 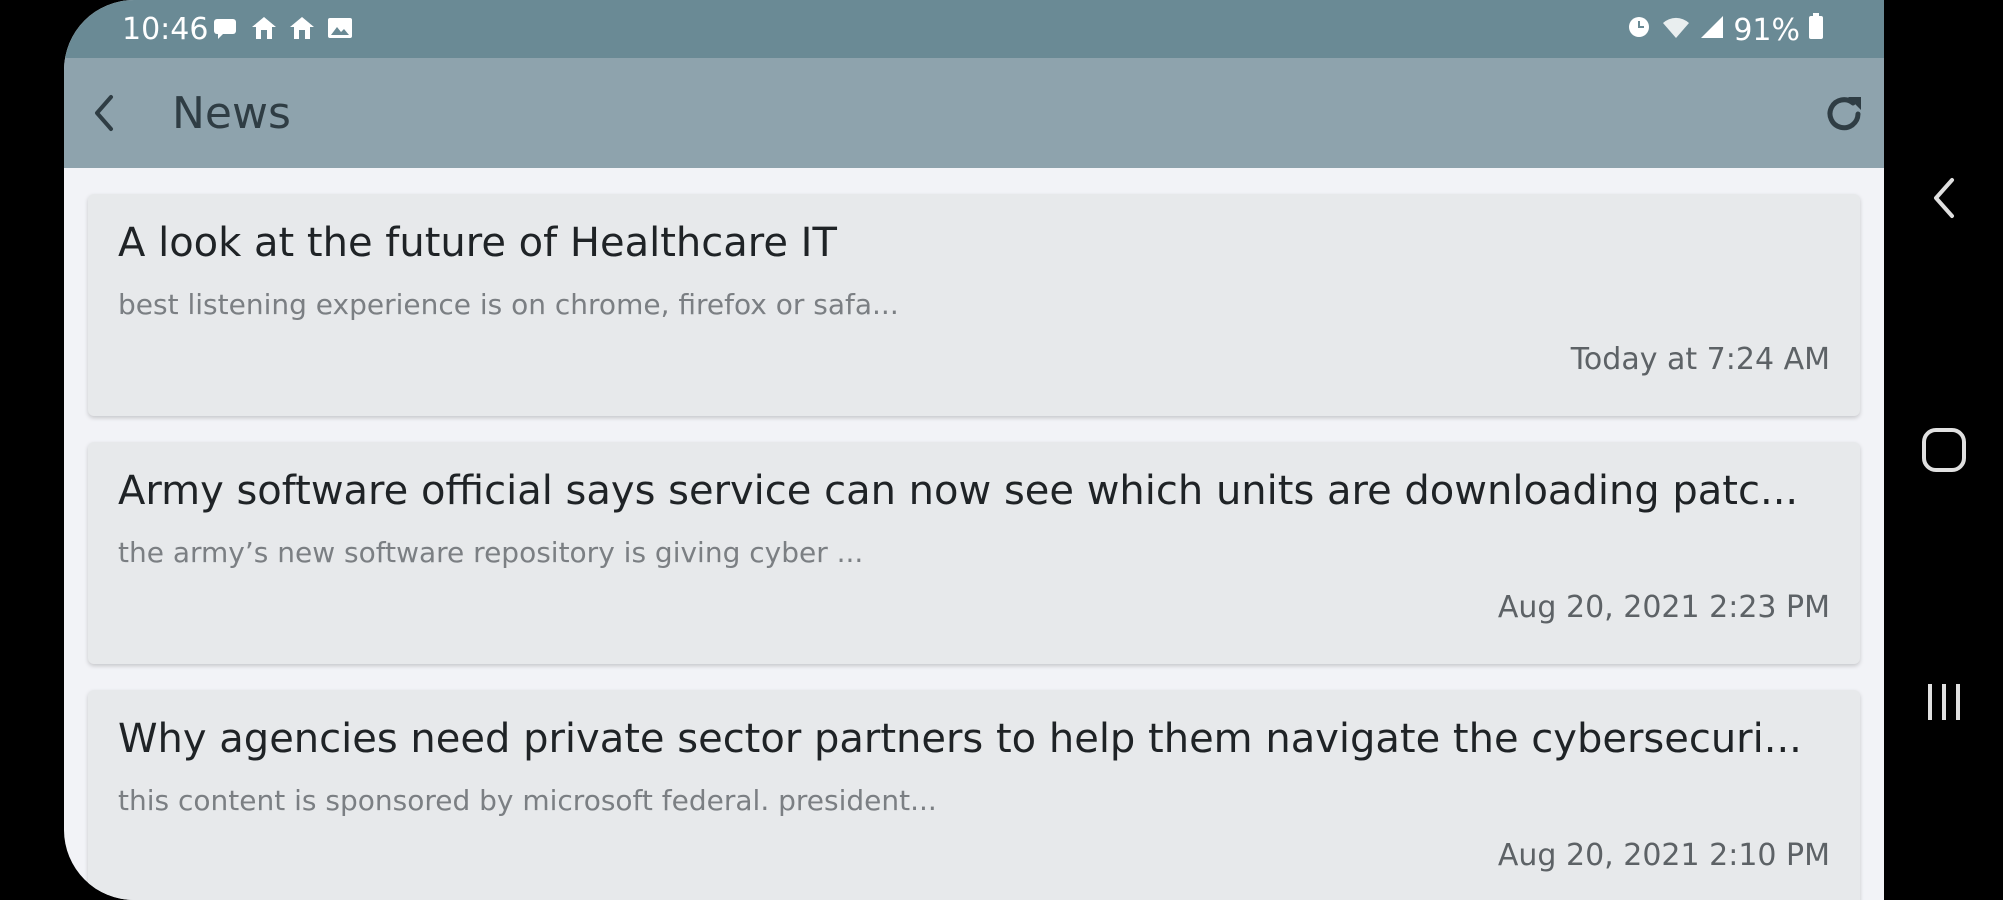 I want to click on nav-back-icon, so click(x=1944, y=198).